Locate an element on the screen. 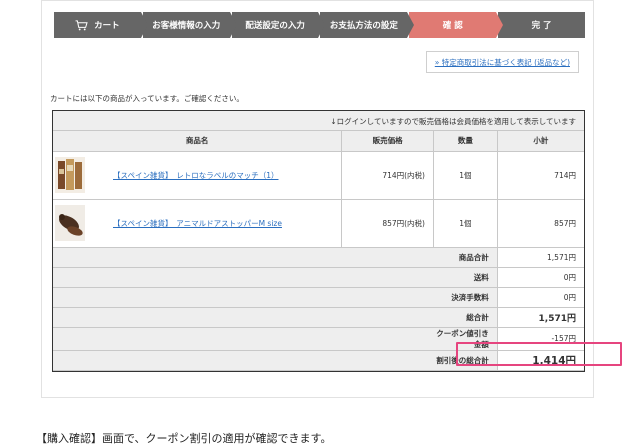 This screenshot has width=640, height=448. table-header-row: 商品名 販売価格 数量 小計 is located at coordinates (318, 141).